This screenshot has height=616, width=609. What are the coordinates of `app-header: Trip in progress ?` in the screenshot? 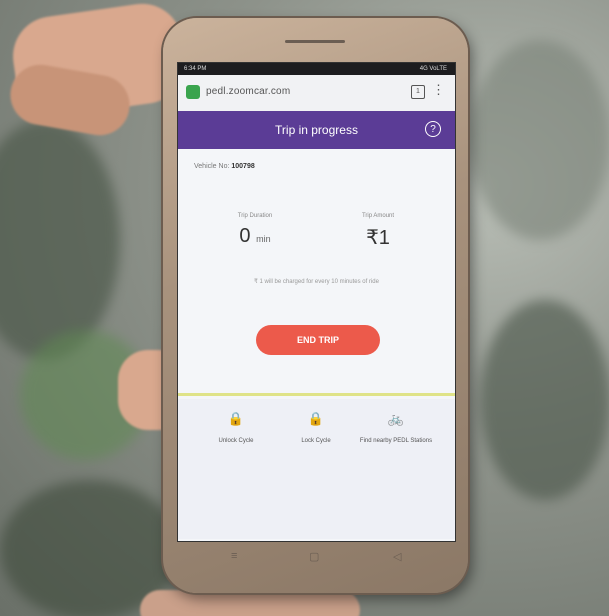 It's located at (316, 130).